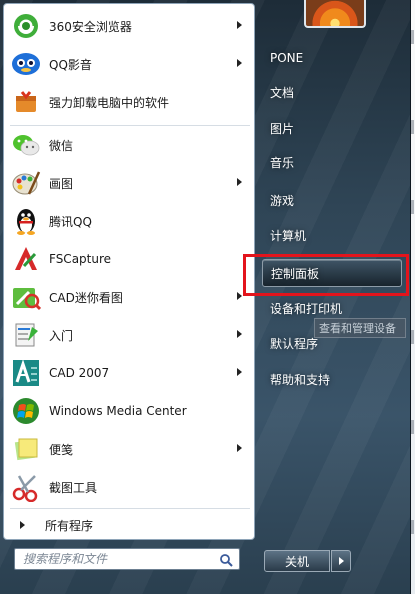 This screenshot has height=594, width=415. I want to click on right-item-label: PONE, so click(287, 58).